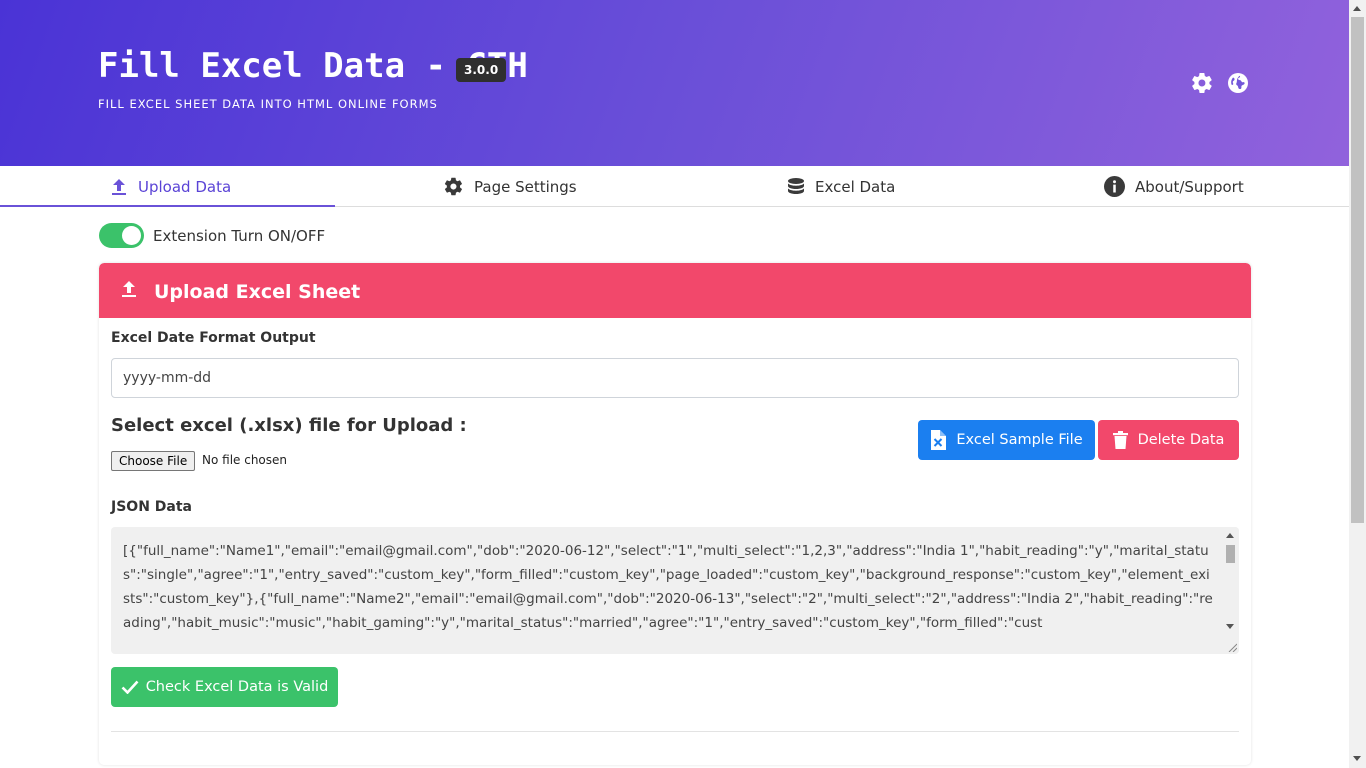 Image resolution: width=1366 pixels, height=768 pixels. What do you see at coordinates (1230, 626) in the screenshot?
I see `scroll-down-arrow` at bounding box center [1230, 626].